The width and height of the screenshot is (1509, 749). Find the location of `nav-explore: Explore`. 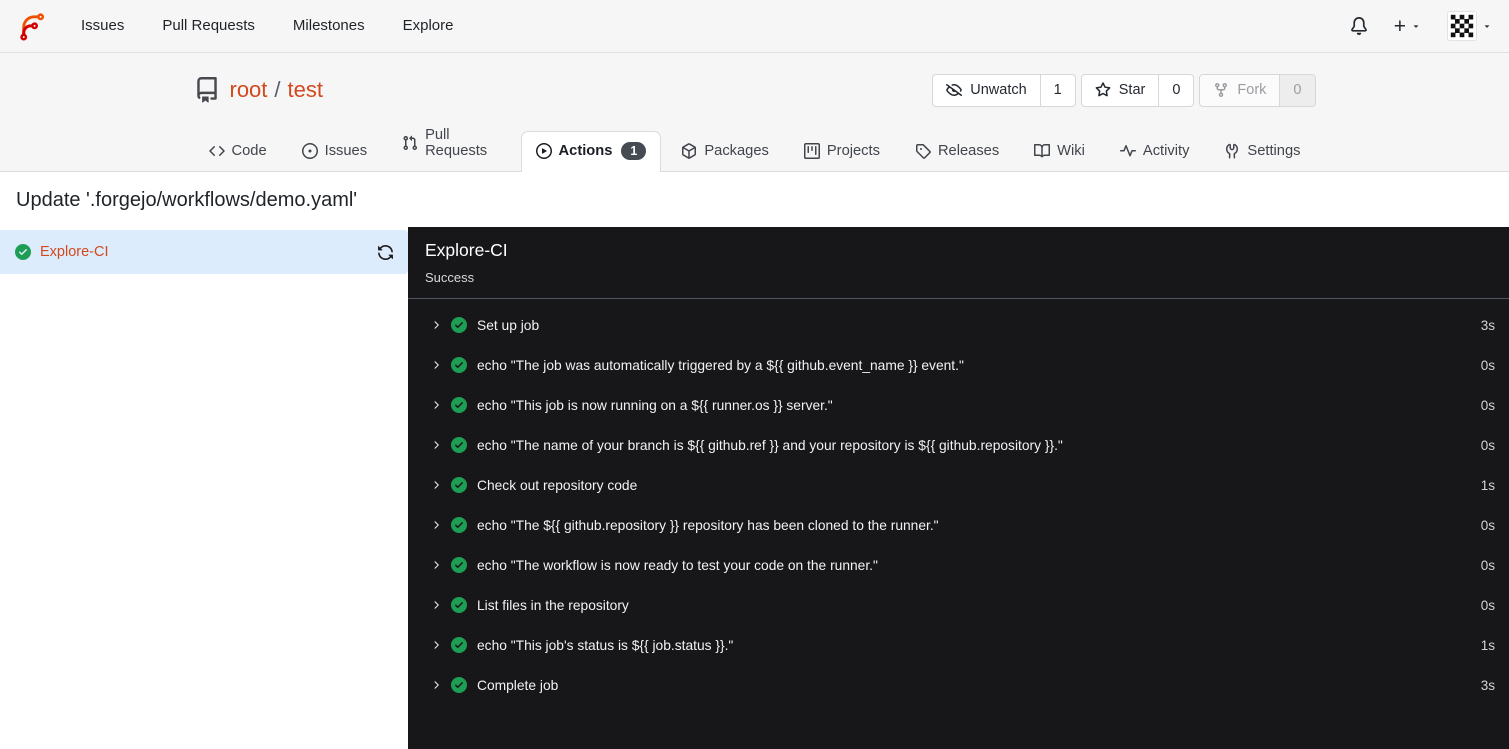

nav-explore: Explore is located at coordinates (428, 26).